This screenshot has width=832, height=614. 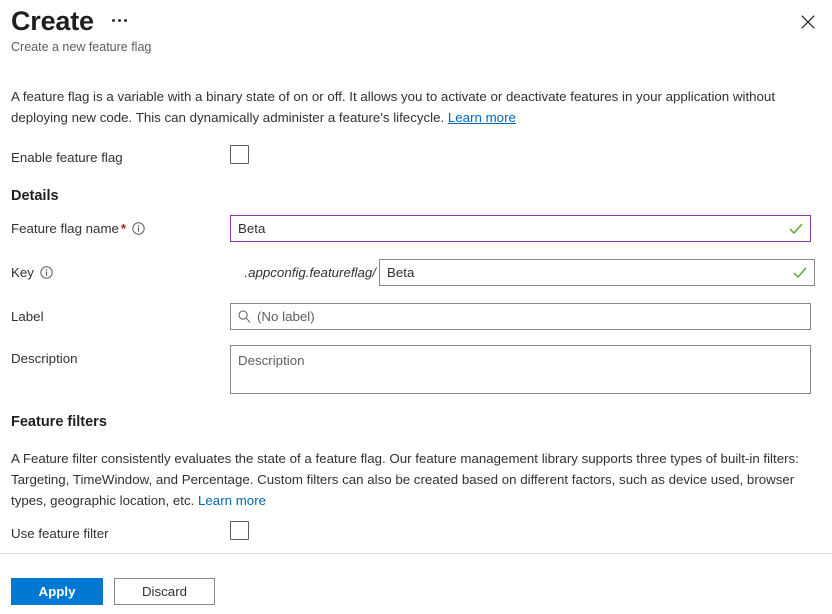 I want to click on required-asterisk: *, so click(x=123, y=228).